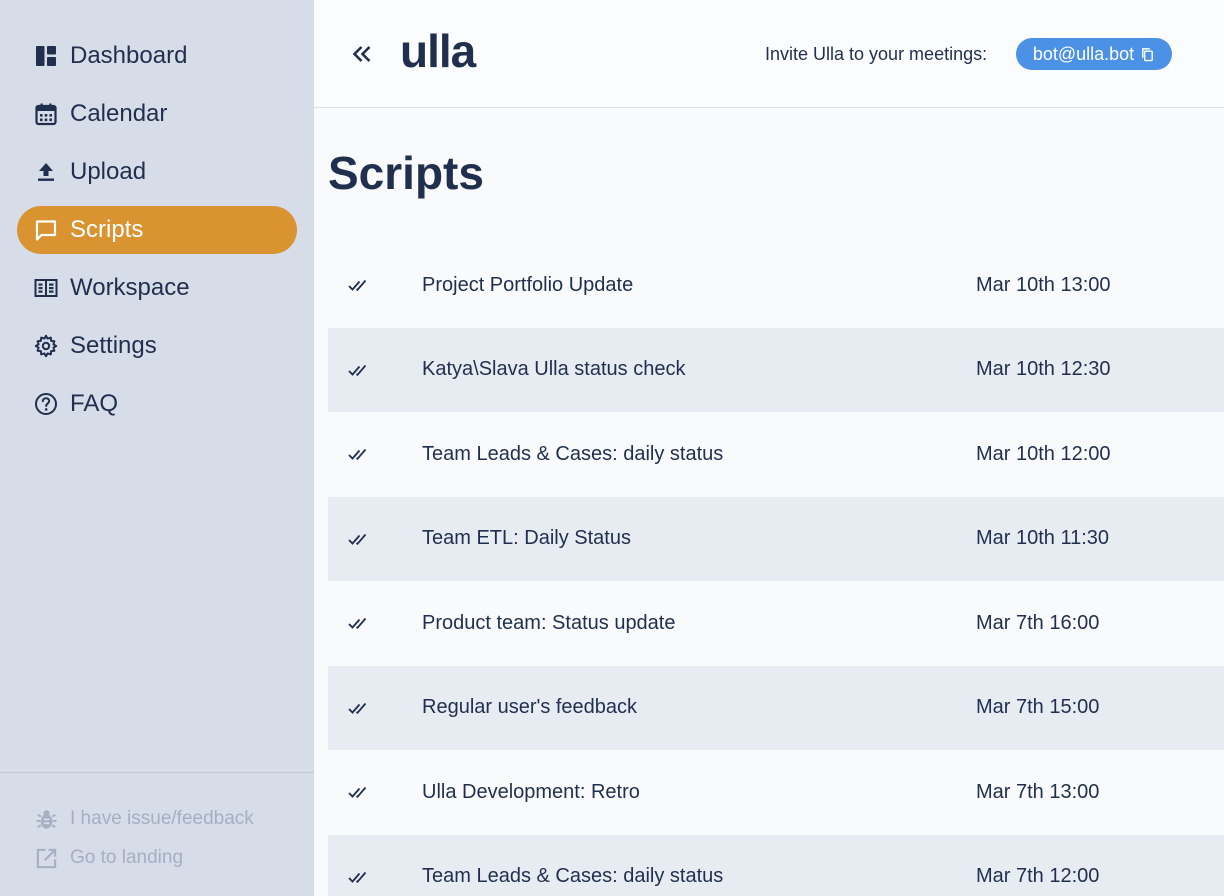 The height and width of the screenshot is (896, 1224). I want to click on script-title: Katya\Slava Ulla status check, so click(554, 369).